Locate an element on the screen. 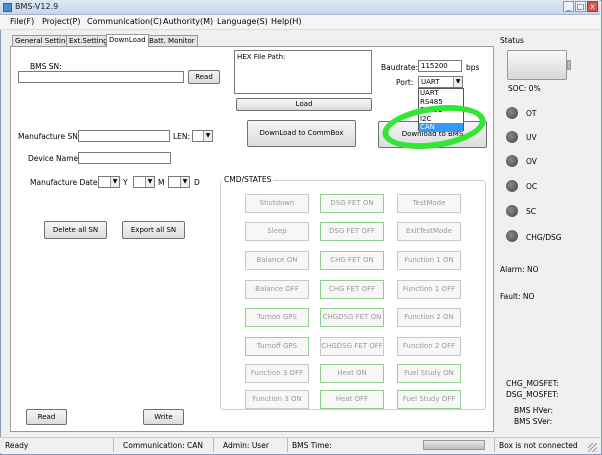 The height and width of the screenshot is (455, 602). len-select: ▼ is located at coordinates (202, 136).